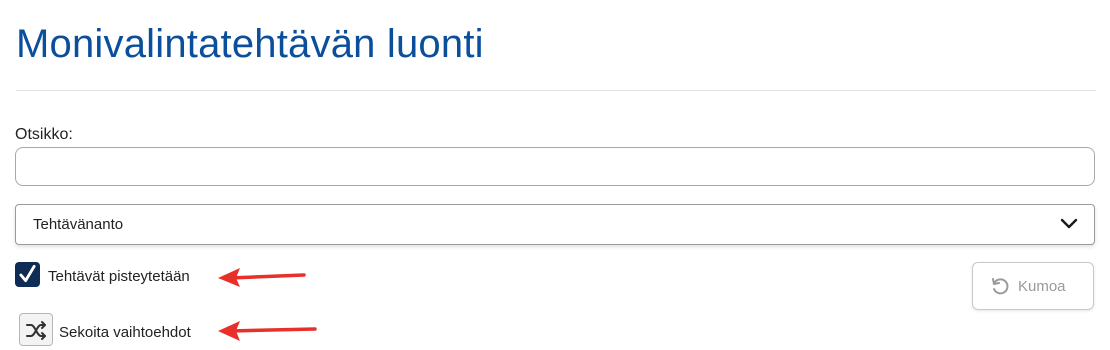 The image size is (1110, 350). I want to click on check-icon, so click(27, 273).